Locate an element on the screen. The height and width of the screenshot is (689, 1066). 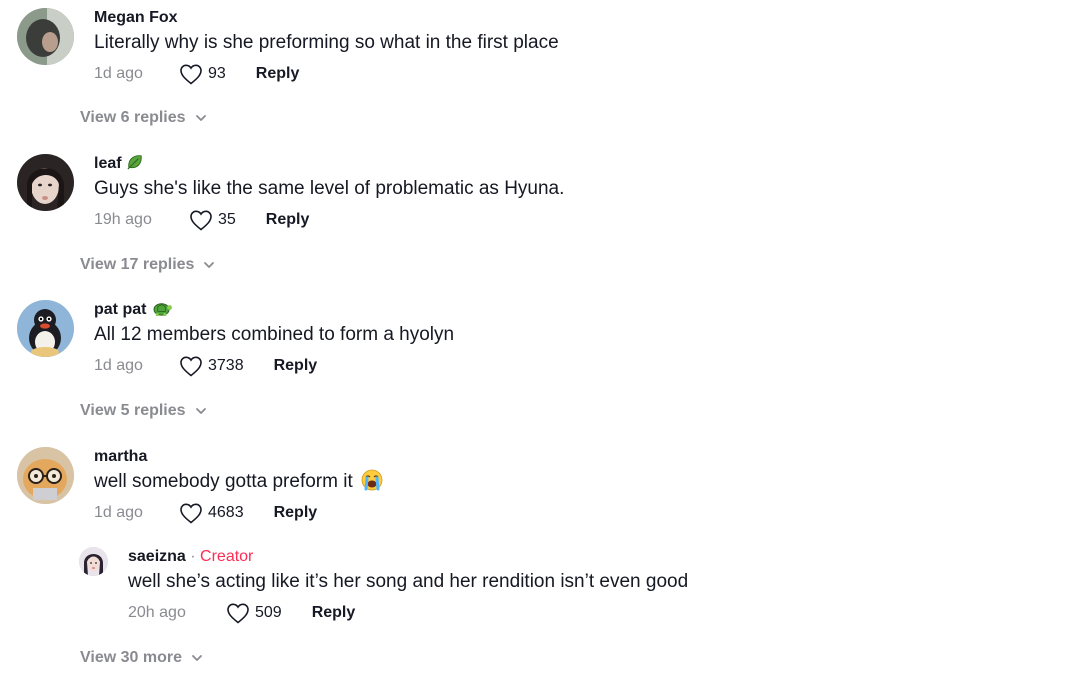
leaf-emoji-icon is located at coordinates (134, 162).